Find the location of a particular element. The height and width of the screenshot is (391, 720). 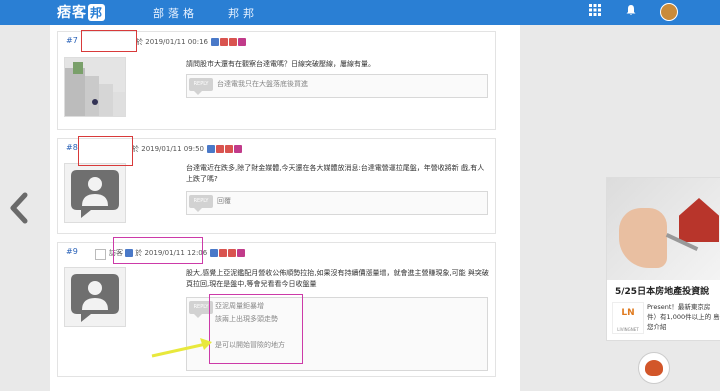

nav-item-bangbang: 邦邦 is located at coordinates (243, 13).